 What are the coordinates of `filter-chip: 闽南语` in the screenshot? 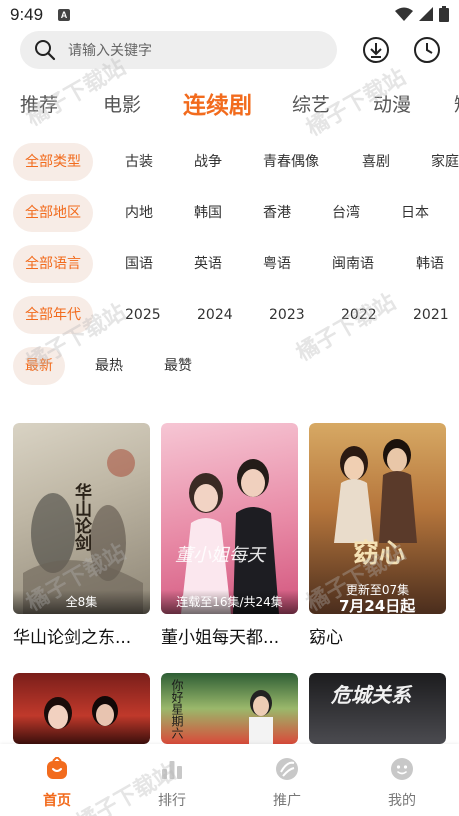 It's located at (353, 264).